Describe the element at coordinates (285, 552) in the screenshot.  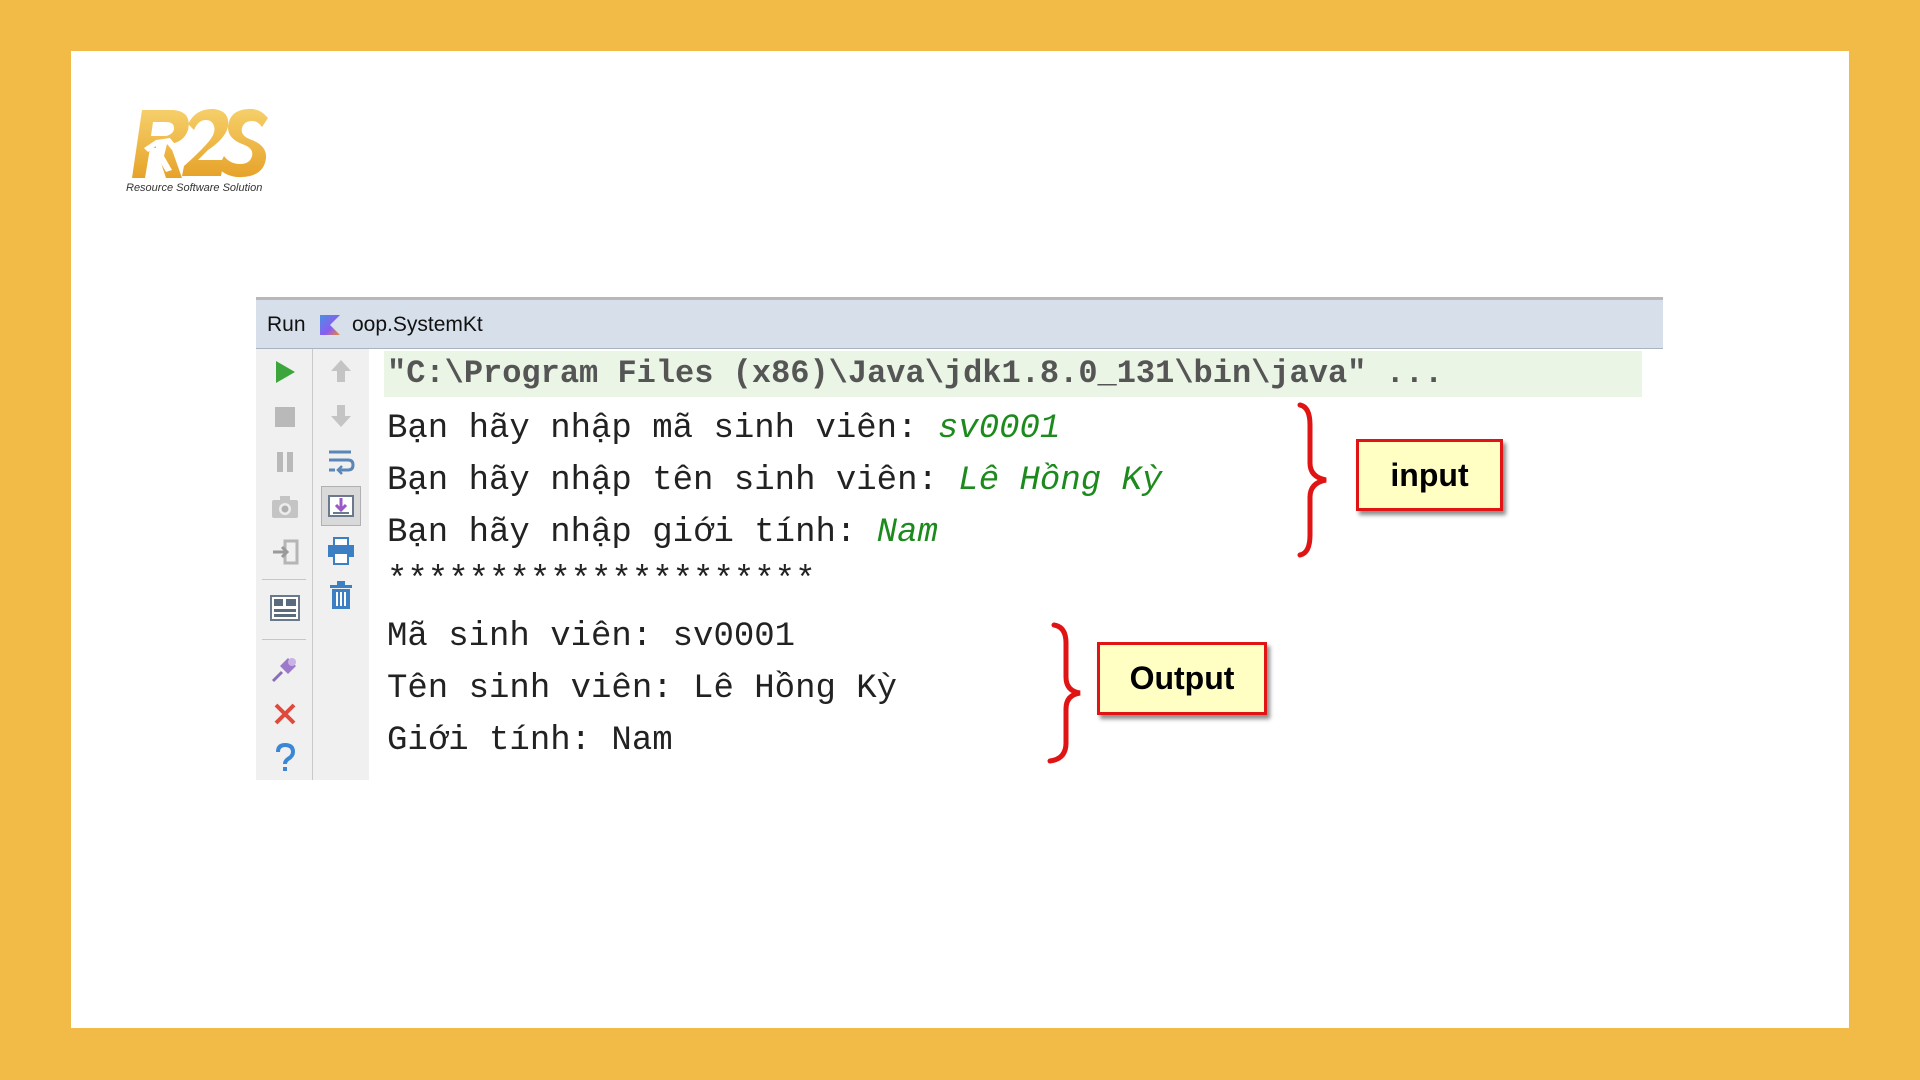
I see `login-icon` at that location.